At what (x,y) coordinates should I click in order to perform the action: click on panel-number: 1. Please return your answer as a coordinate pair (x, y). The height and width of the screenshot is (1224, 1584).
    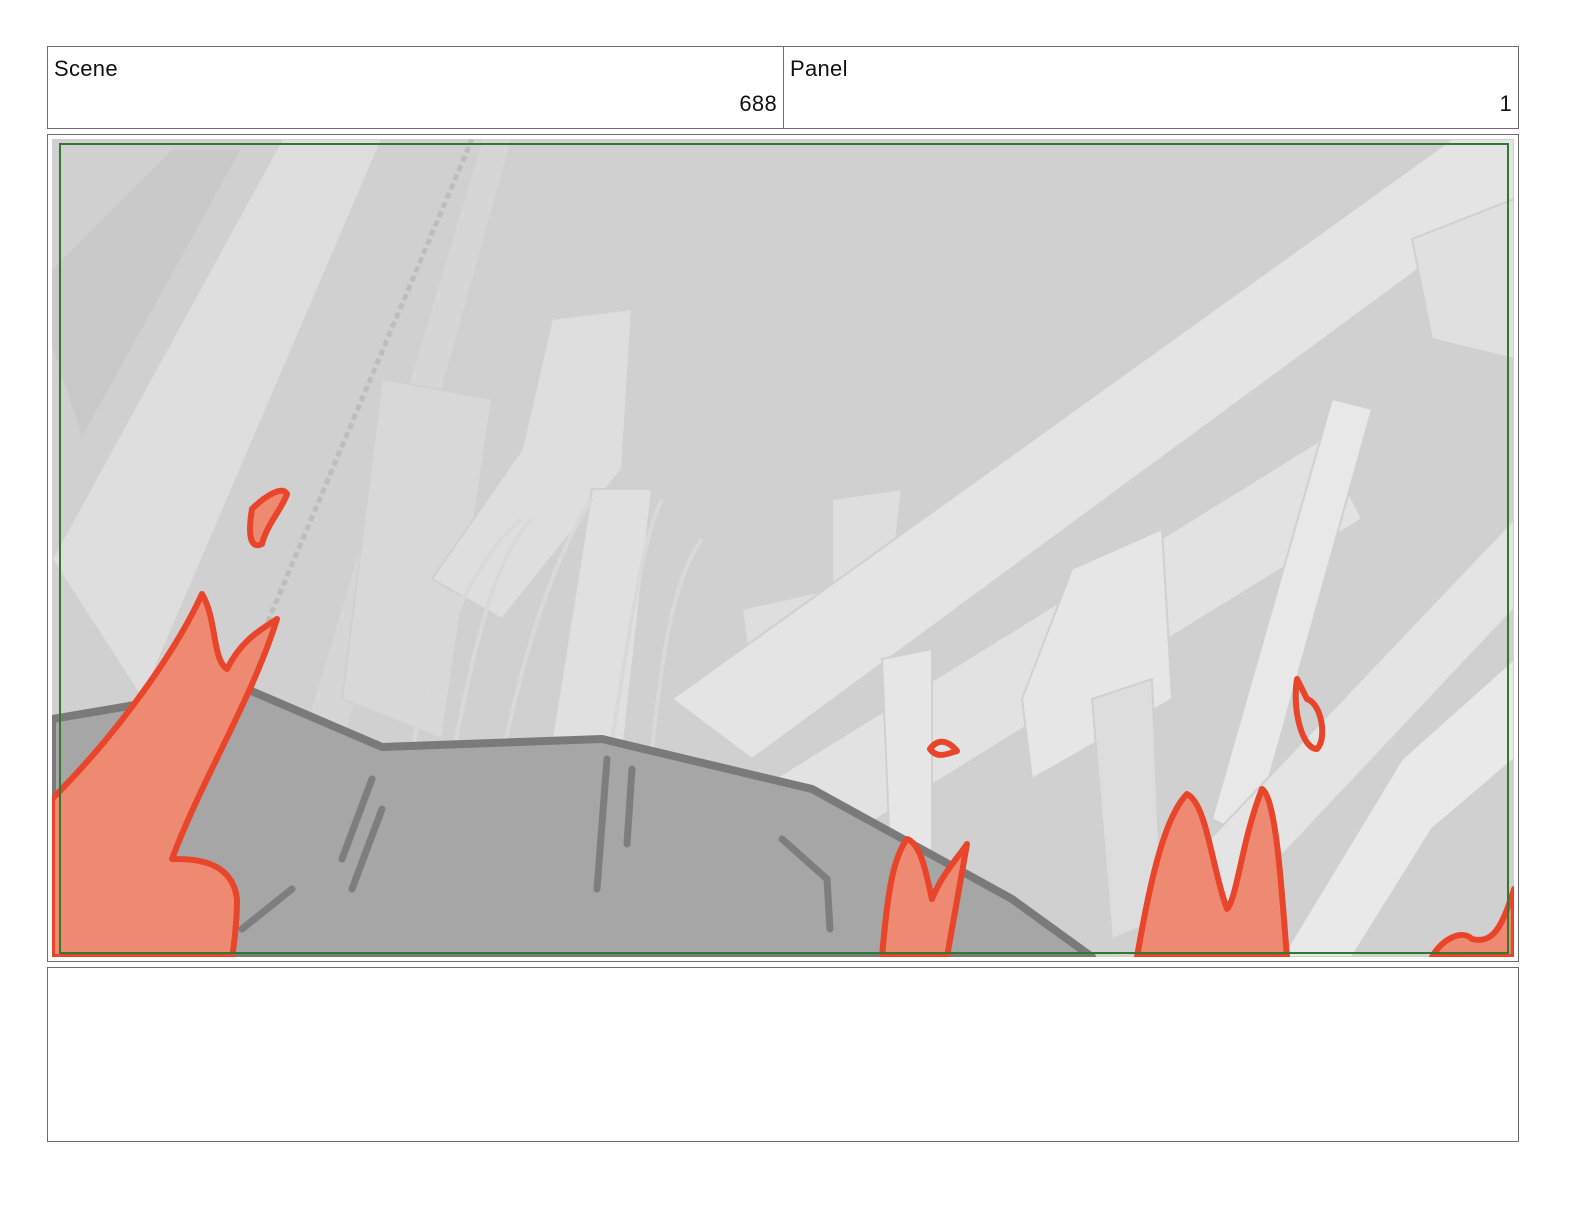
    Looking at the image, I should click on (1505, 103).